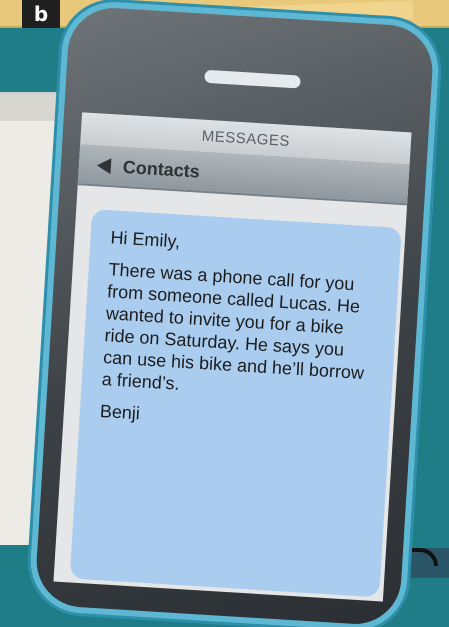 The width and height of the screenshot is (449, 627). Describe the element at coordinates (31, 108) in the screenshot. I see `card-strip` at that location.